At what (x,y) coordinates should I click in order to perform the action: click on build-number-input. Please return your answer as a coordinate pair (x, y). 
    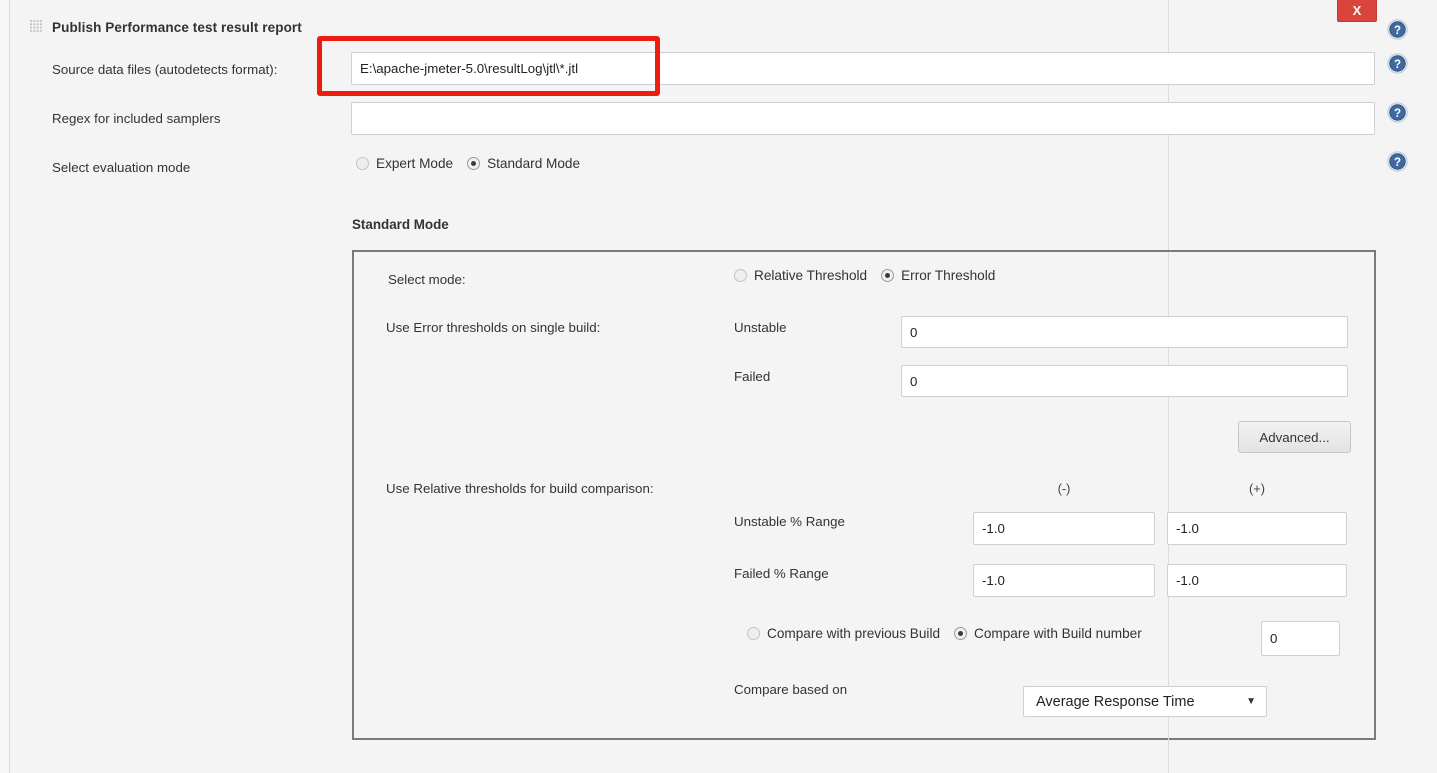
    Looking at the image, I should click on (1300, 638).